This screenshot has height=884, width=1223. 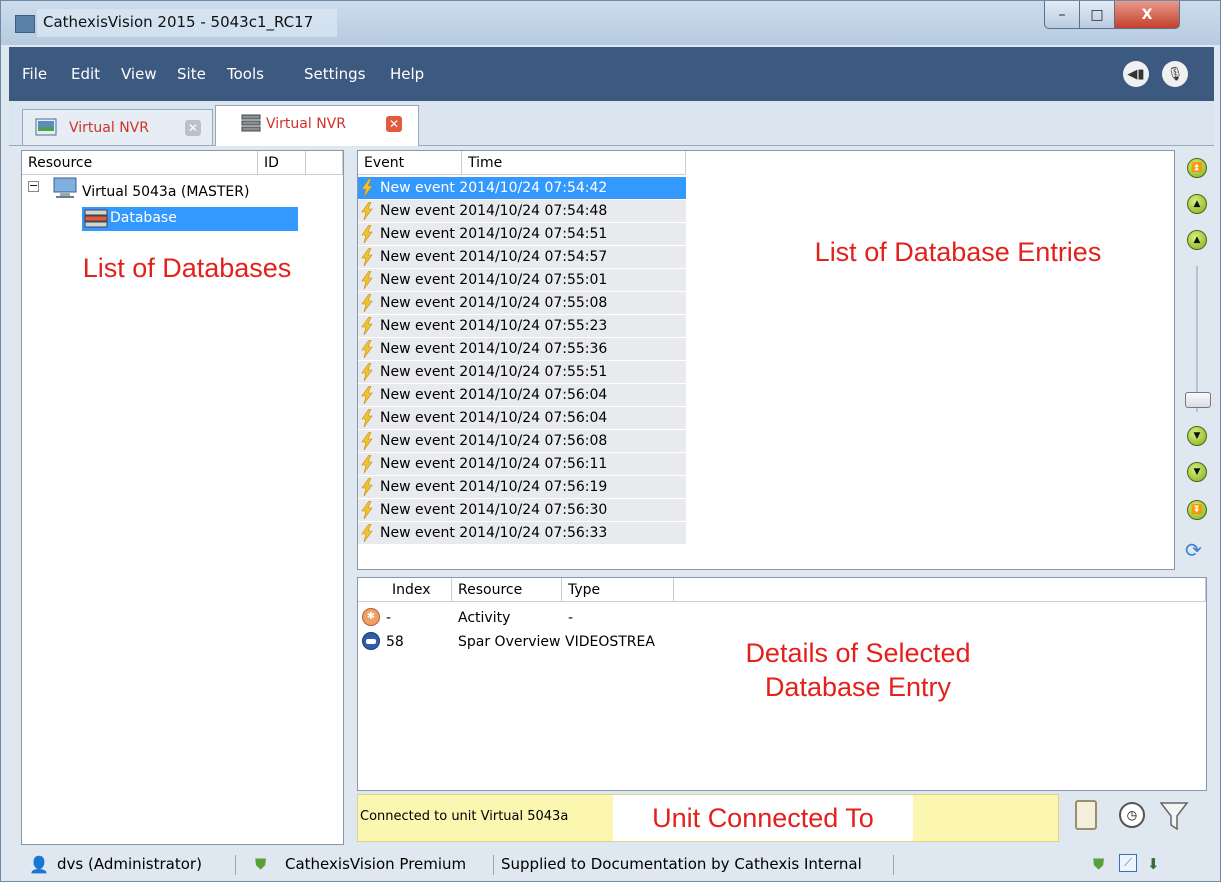 I want to click on event-row-text: New event 2014/10/24 07:56:19, so click(x=494, y=487).